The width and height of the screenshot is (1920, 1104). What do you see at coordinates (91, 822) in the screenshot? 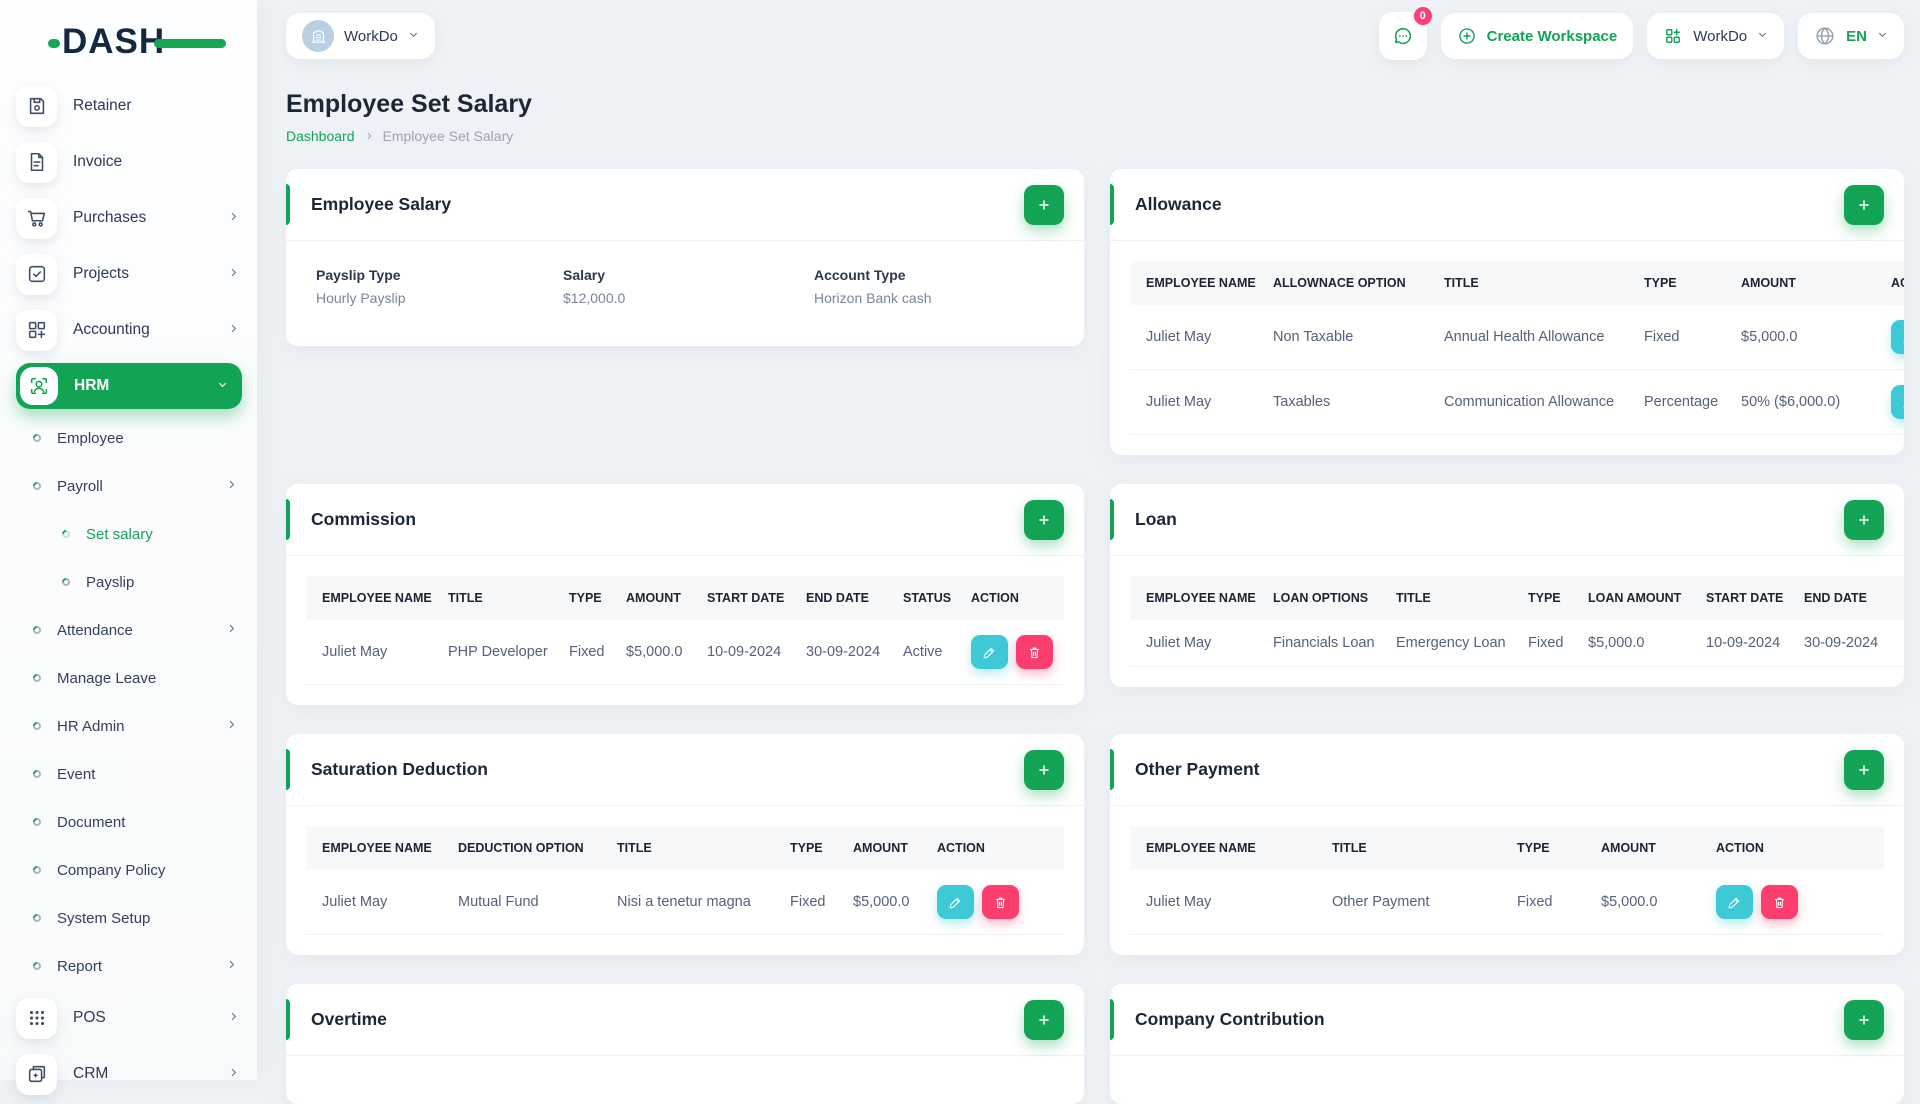
I see `sidebar-item-label: Document` at bounding box center [91, 822].